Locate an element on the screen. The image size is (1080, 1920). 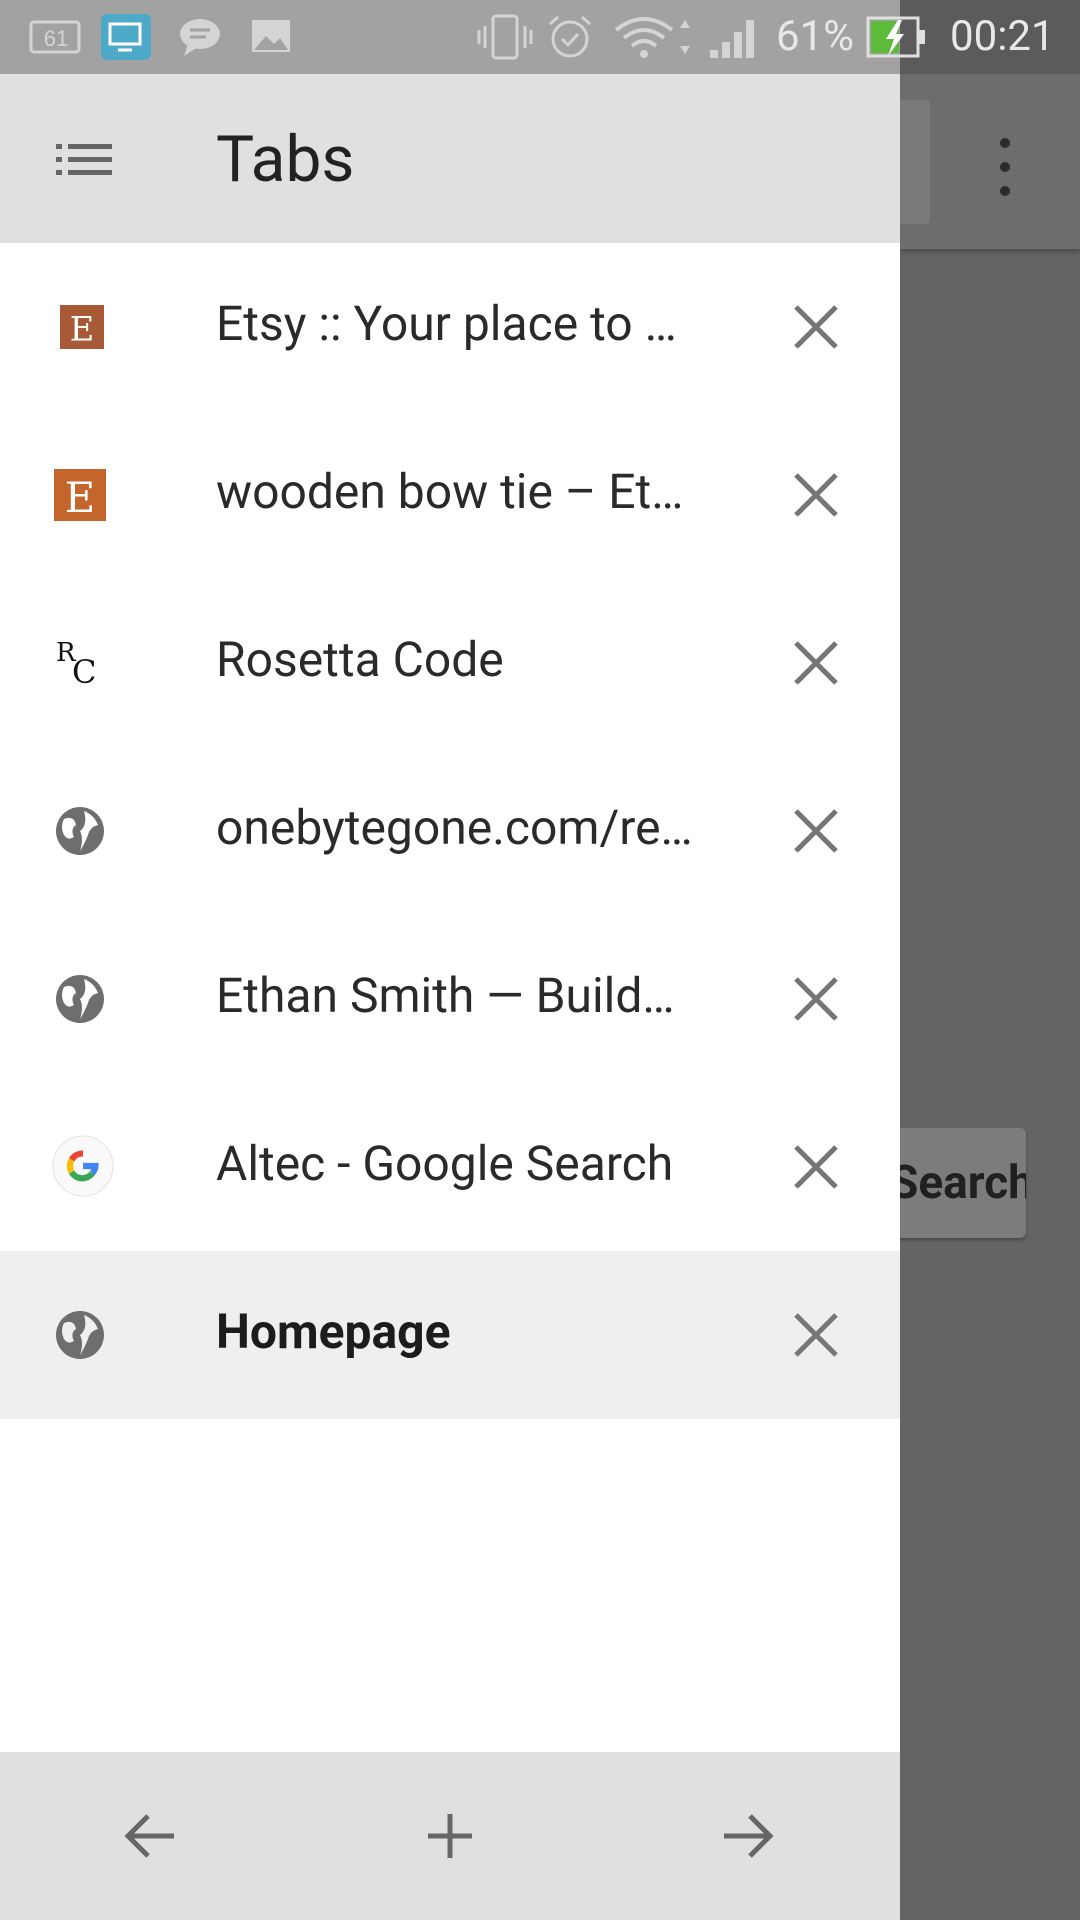
notification-count-icon: 61 is located at coordinates (55, 37).